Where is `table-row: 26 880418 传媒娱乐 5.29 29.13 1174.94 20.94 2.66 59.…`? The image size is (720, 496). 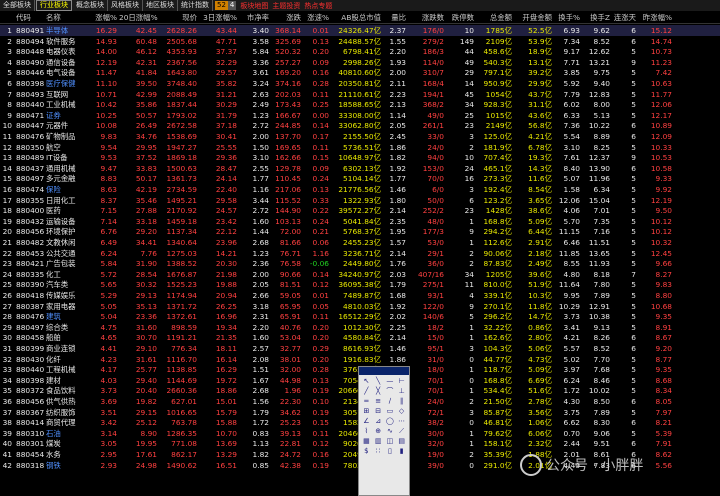 table-row: 26 880418 传媒娱乐 5.29 29.13 1174.94 20.94 2.66 59.… is located at coordinates (360, 295).